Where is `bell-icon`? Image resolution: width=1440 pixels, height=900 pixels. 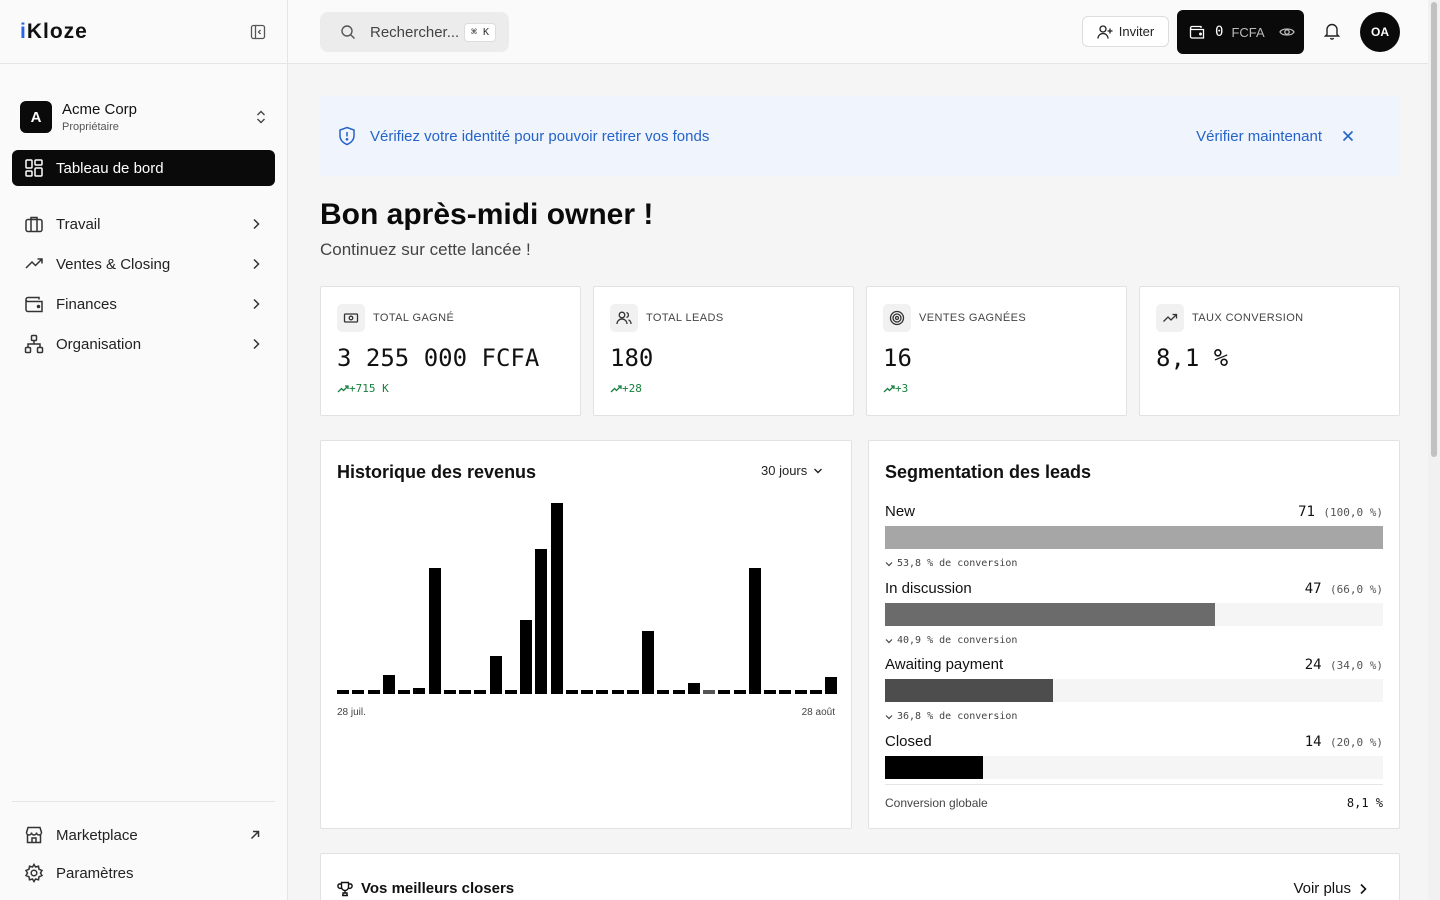
bell-icon is located at coordinates (1332, 31).